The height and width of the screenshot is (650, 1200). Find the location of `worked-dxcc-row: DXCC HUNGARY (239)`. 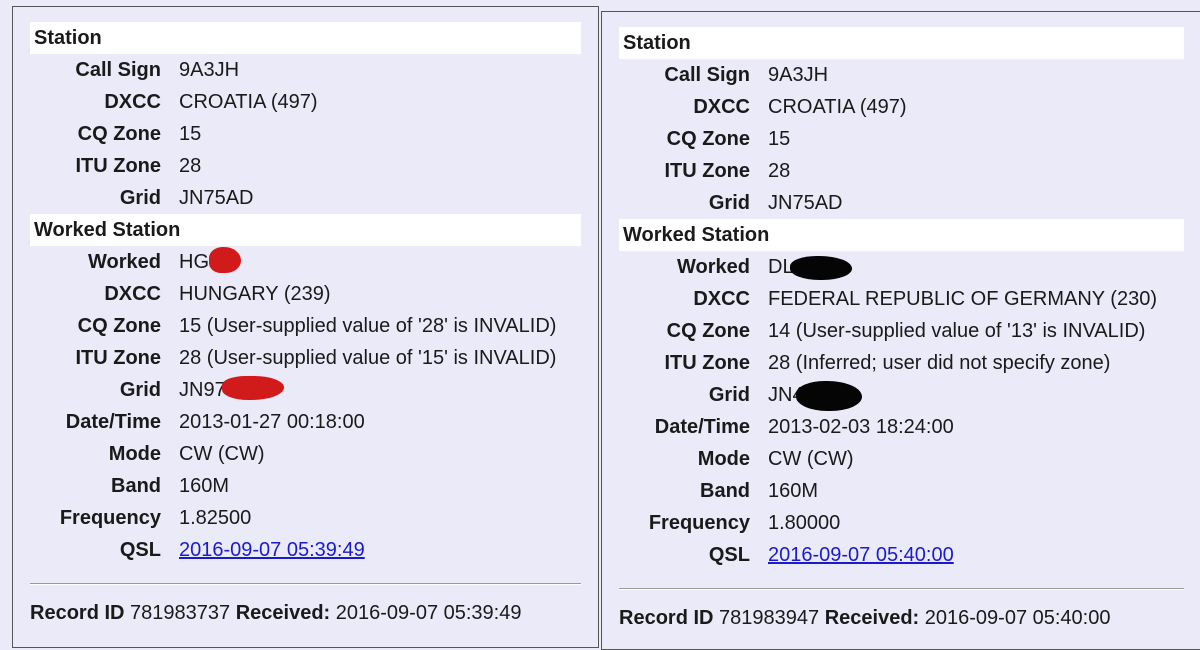

worked-dxcc-row: DXCC HUNGARY (239) is located at coordinates (305, 294).